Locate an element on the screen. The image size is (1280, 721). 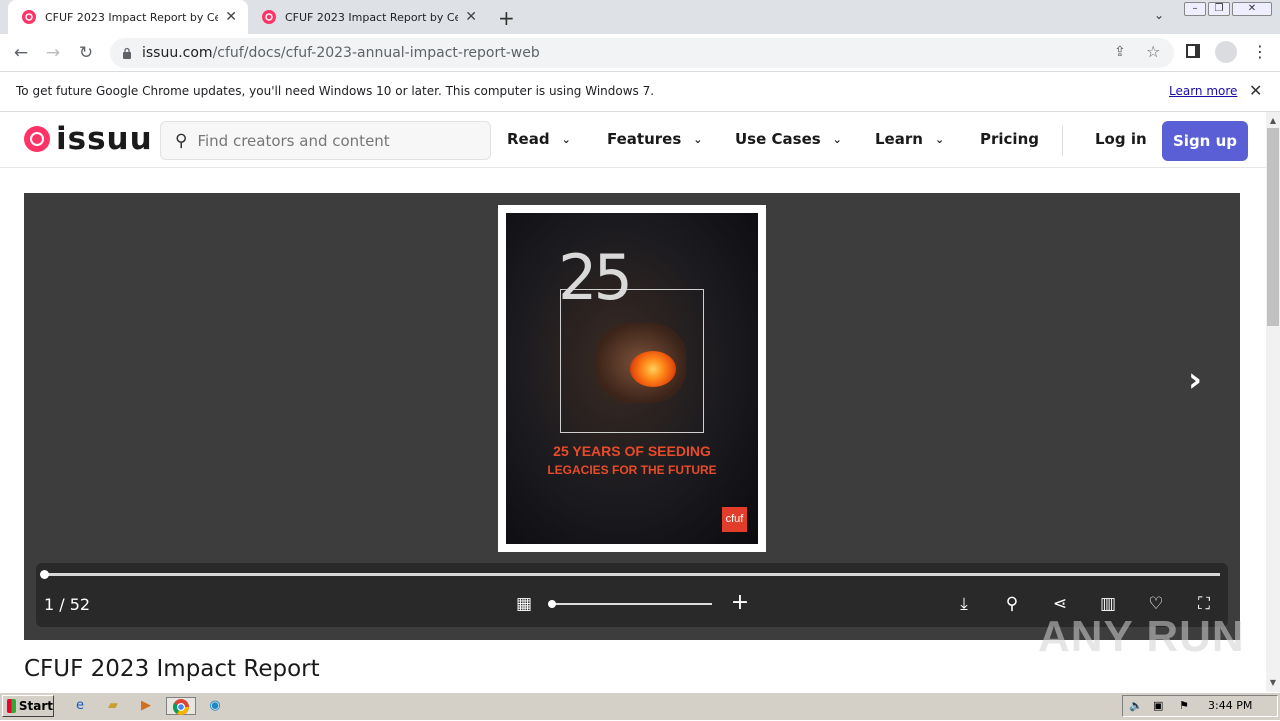
tab-search-chevron-icon: ⌄ is located at coordinates (1159, 15).